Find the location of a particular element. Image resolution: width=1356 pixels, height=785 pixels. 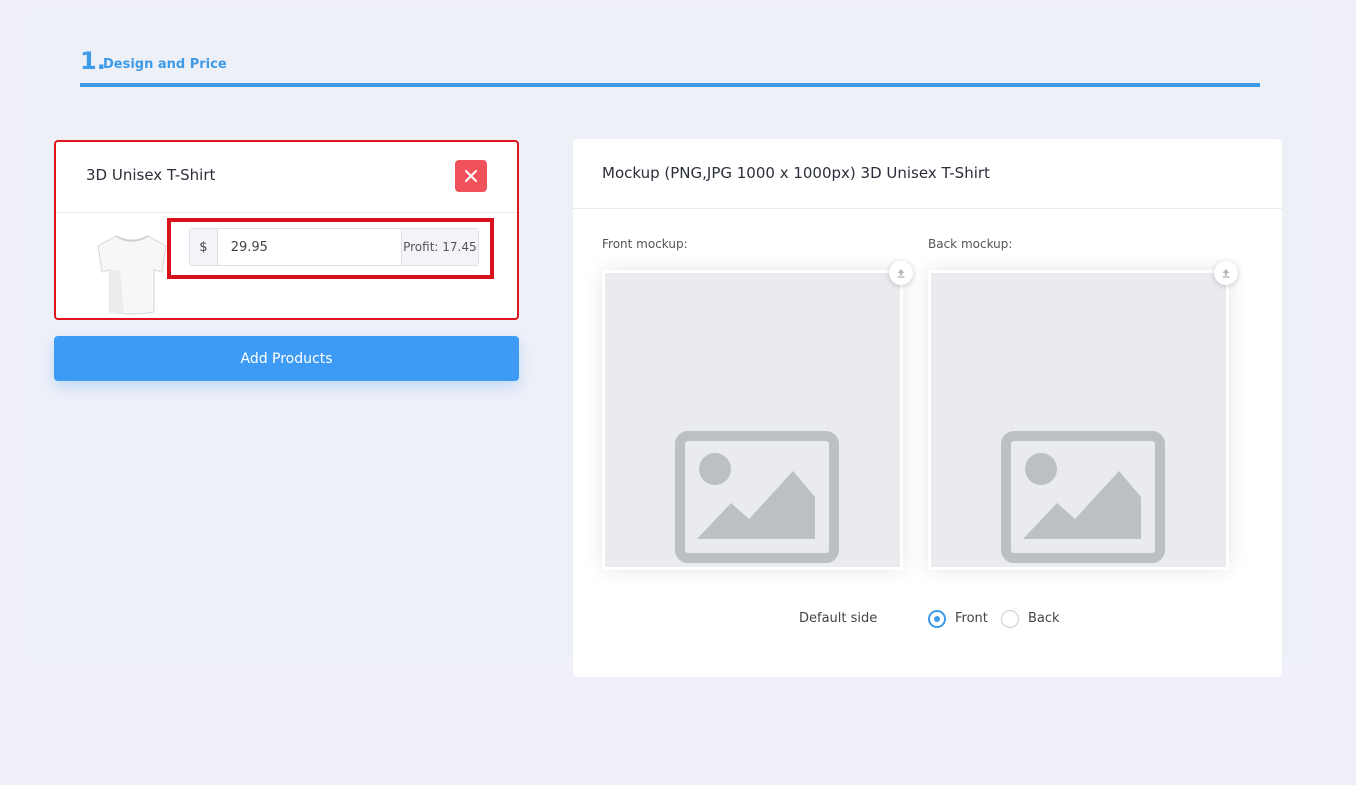

product-card-header: 3D Unisex T-Shirt is located at coordinates (286, 177).